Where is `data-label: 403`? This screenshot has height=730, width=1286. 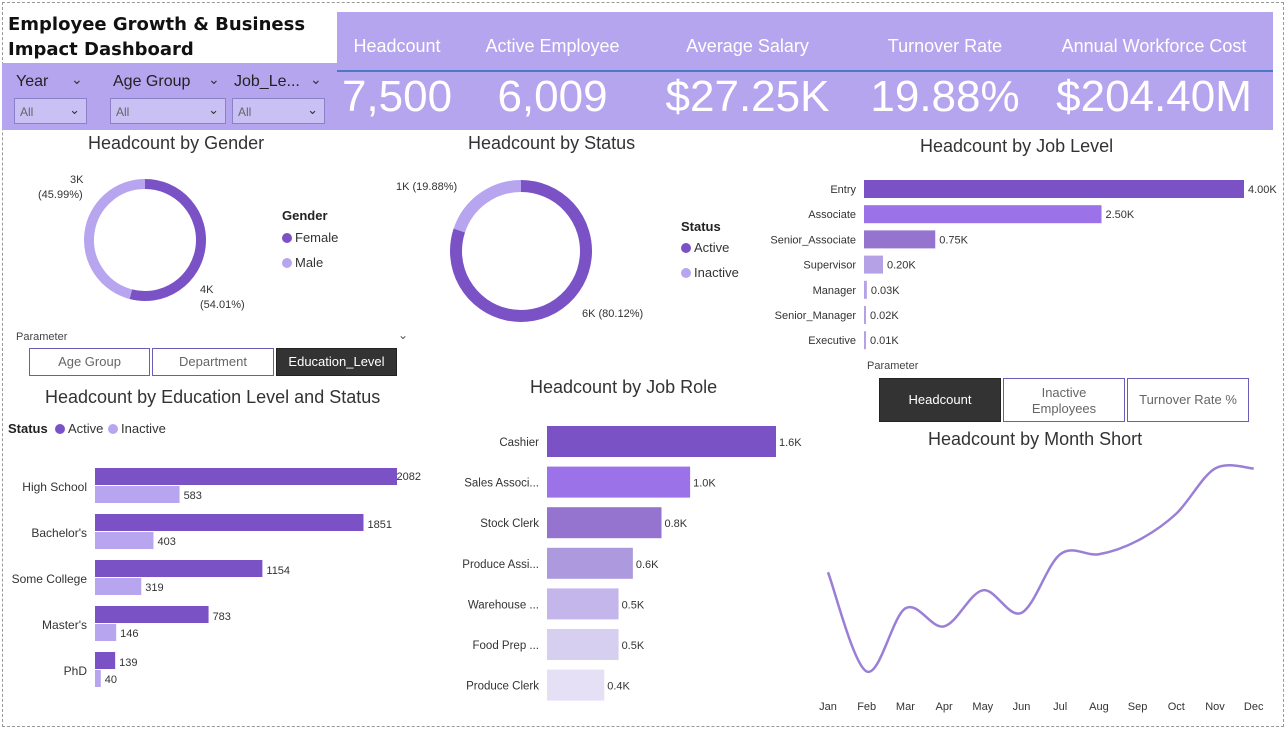 data-label: 403 is located at coordinates (166, 542).